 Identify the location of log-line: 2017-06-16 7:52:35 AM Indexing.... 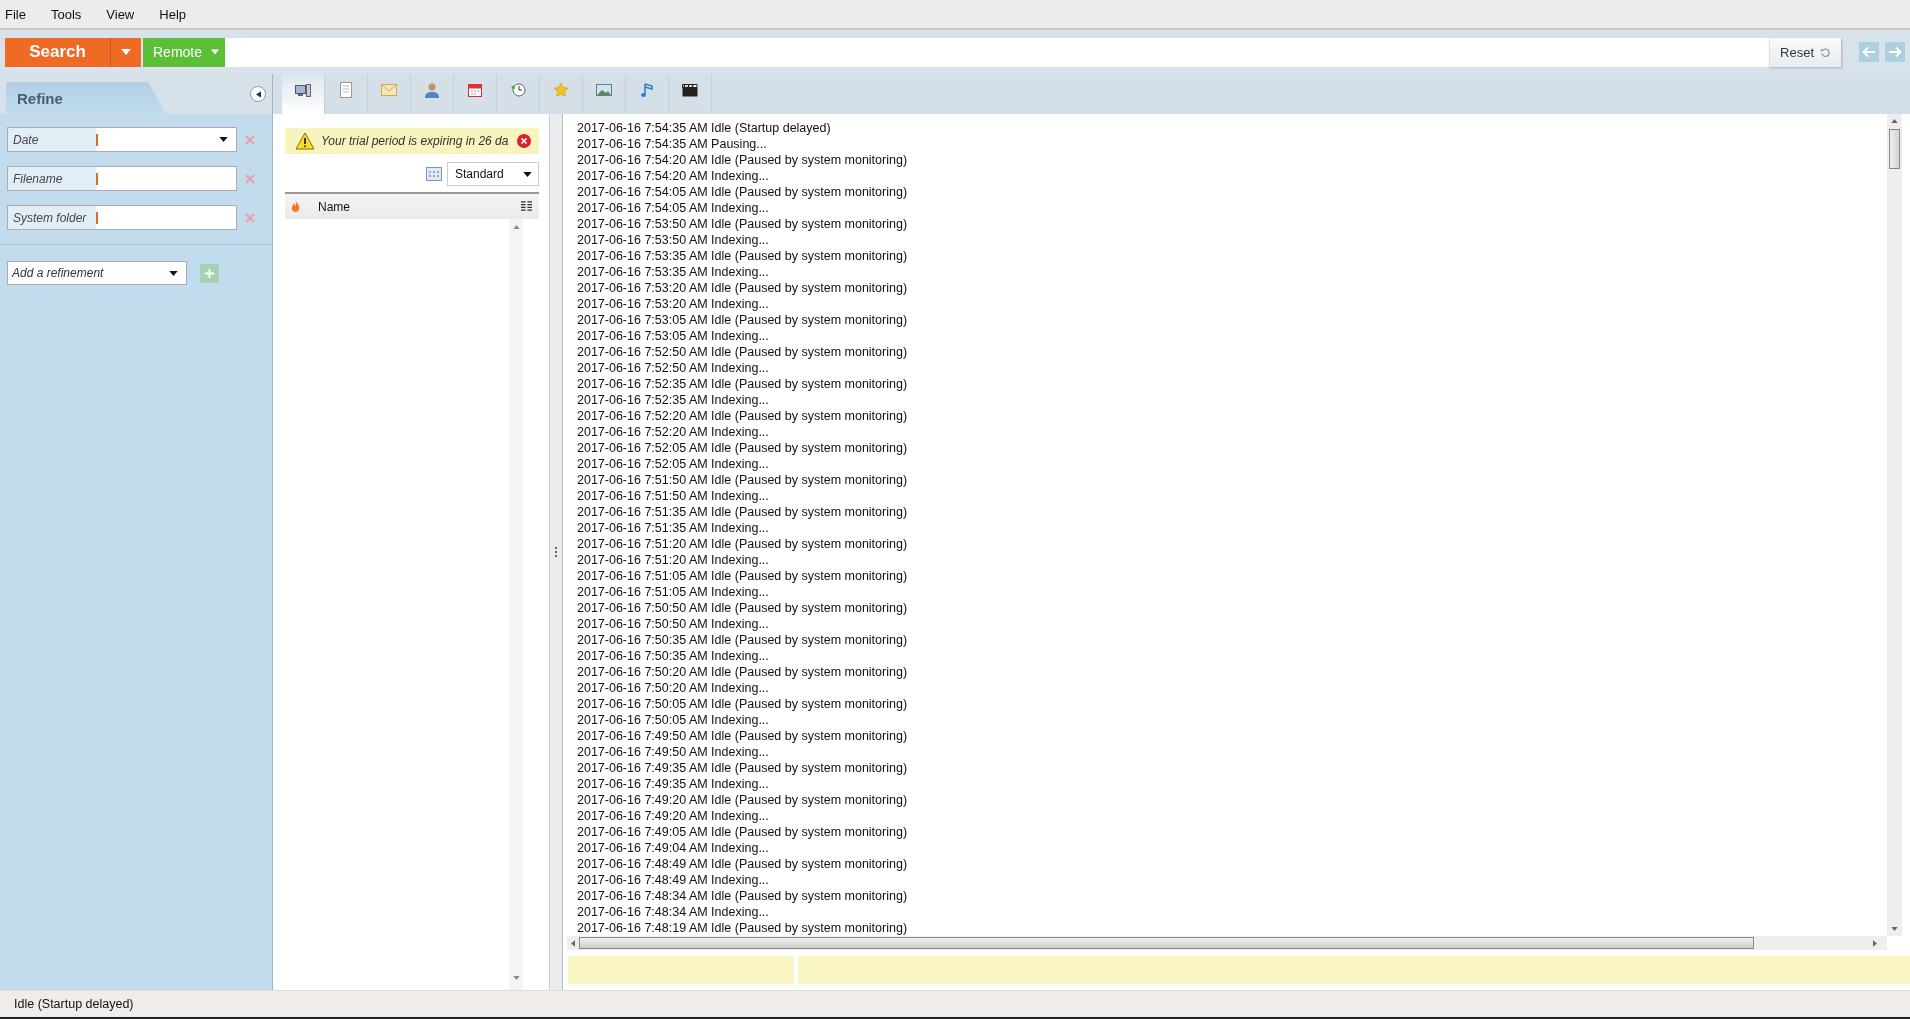
(673, 400).